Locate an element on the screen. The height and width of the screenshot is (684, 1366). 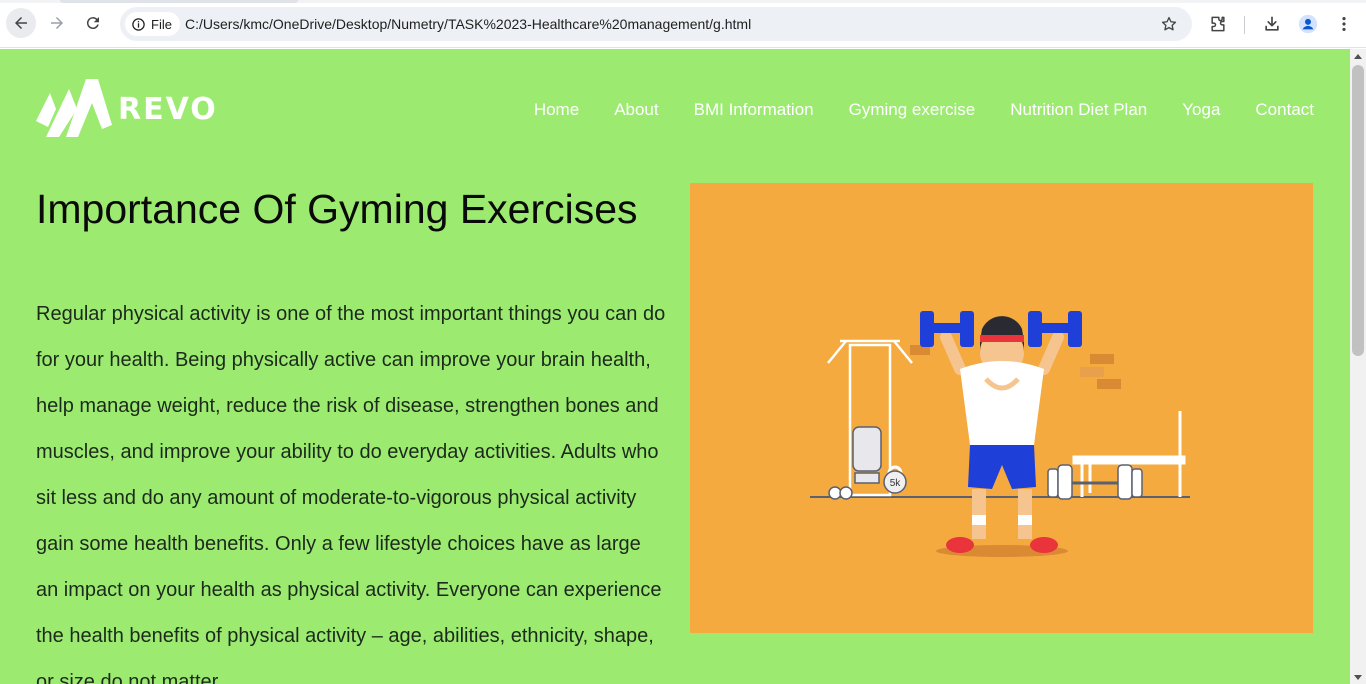
reload-button is located at coordinates (93, 23).